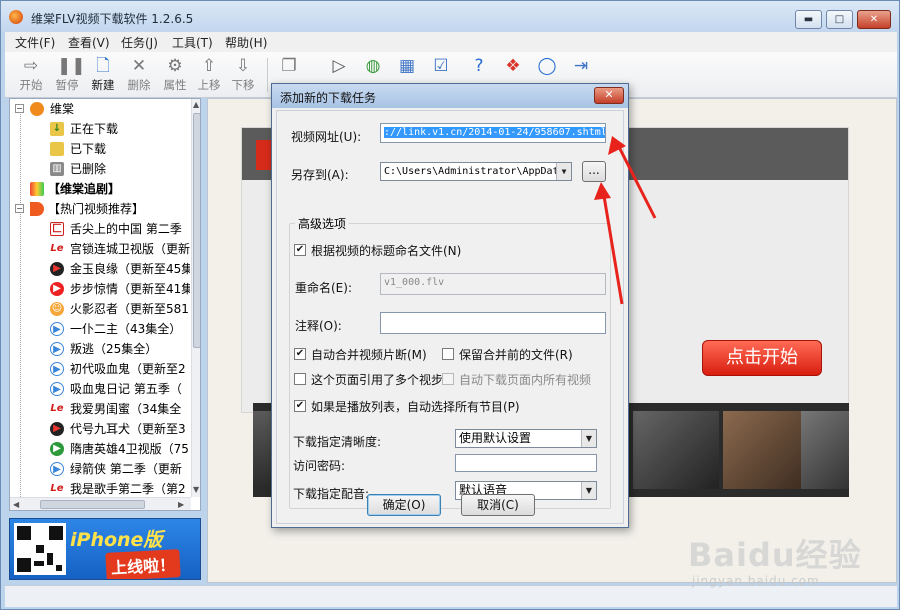 This screenshot has width=900, height=610. Describe the element at coordinates (37, 189) in the screenshot. I see `tv-icon` at that location.